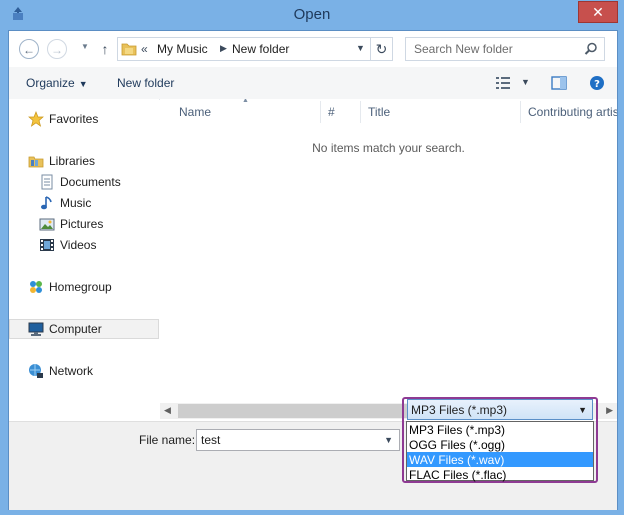  I want to click on videos-icon, so click(47, 245).